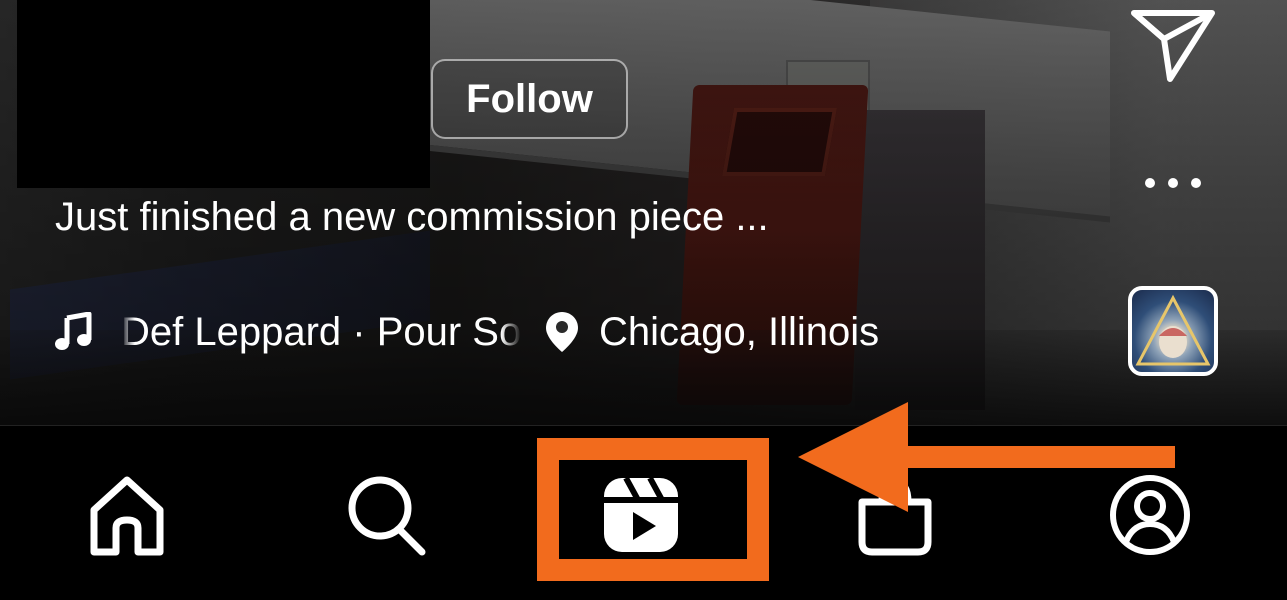 This screenshot has height=600, width=1287. Describe the element at coordinates (321, 332) in the screenshot. I see `audio-track-link: Def Leppard · Pour Some Sugar On Me` at that location.